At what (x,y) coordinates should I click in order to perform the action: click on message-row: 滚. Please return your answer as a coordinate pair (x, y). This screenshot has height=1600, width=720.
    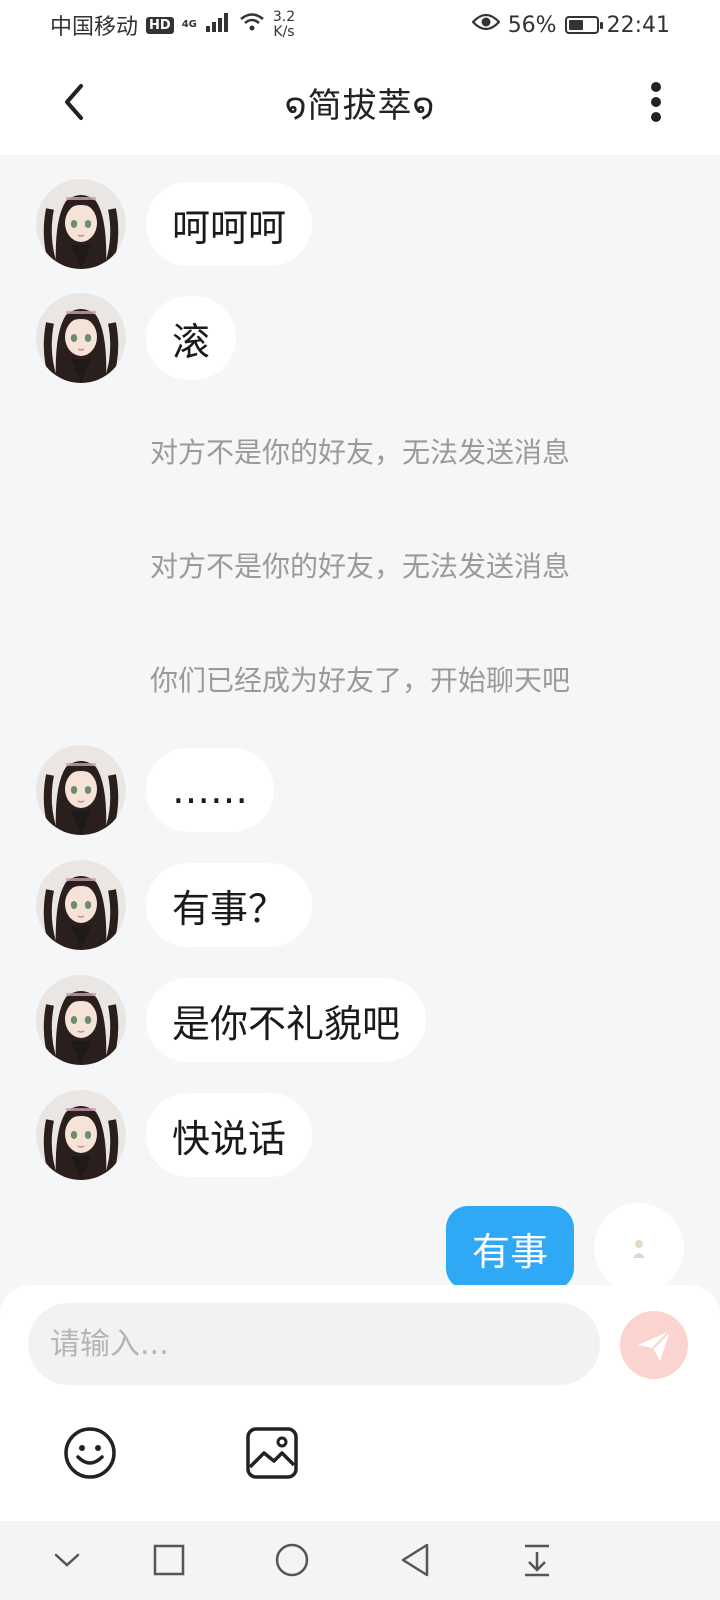
    Looking at the image, I should click on (136, 338).